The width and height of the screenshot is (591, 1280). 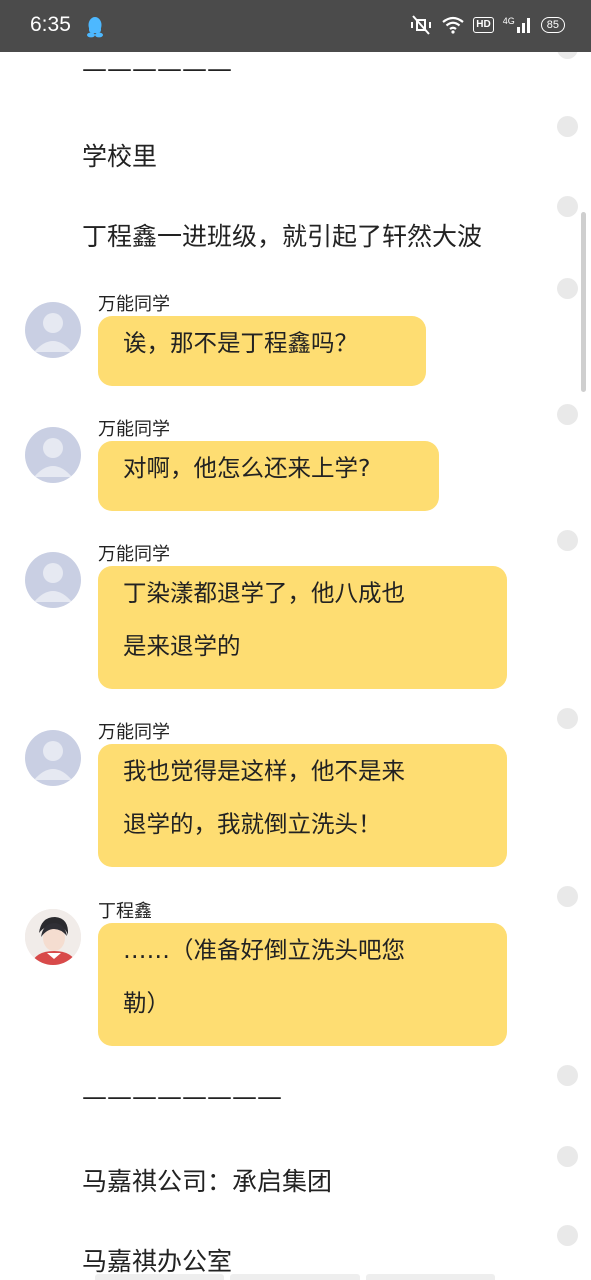 I want to click on chat-message: 万能同学 丁染漾都退学了，他八成也 是来退学的, so click(x=280, y=615).